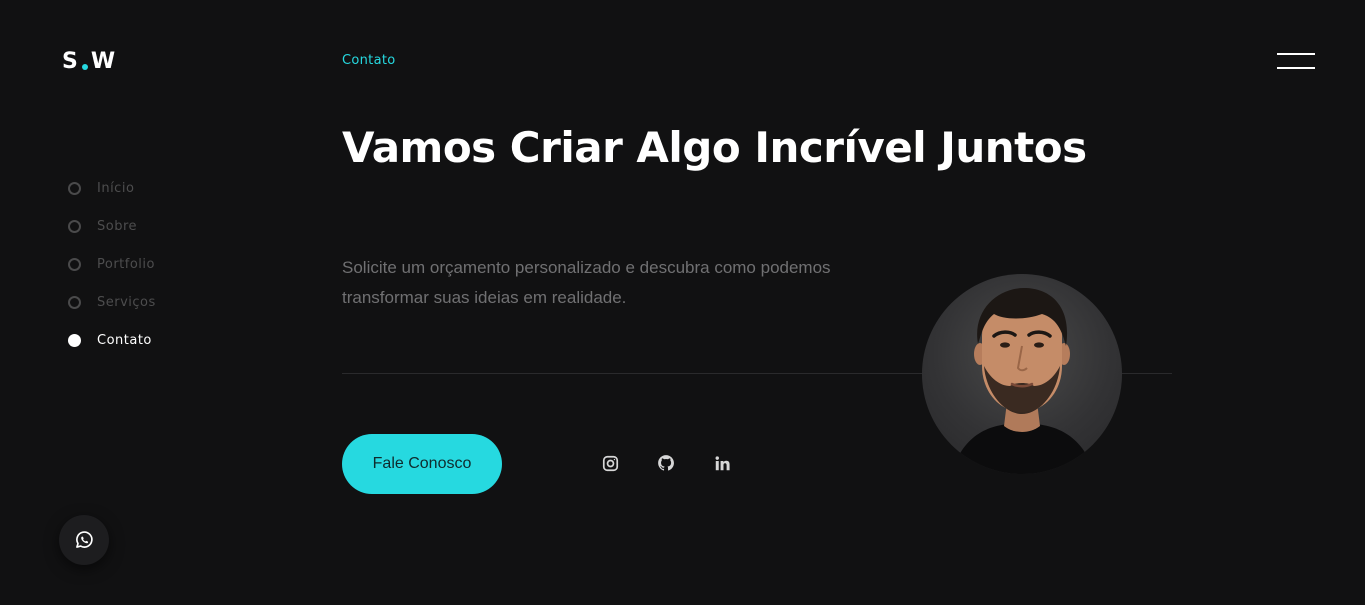  I want to click on avatar, so click(1022, 374).